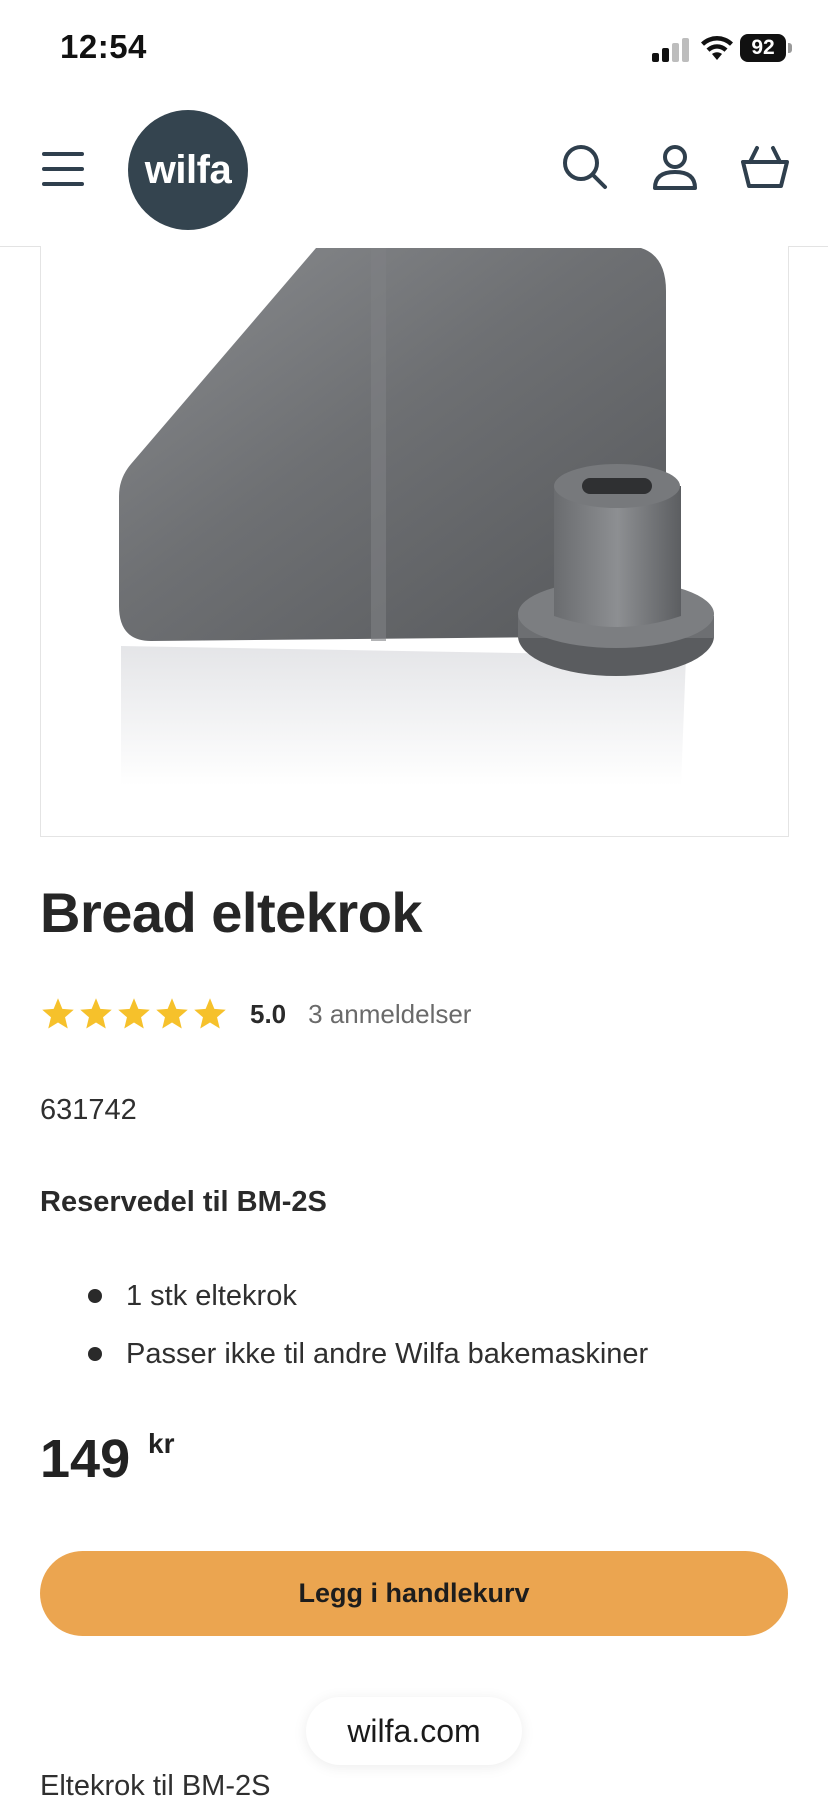 Image resolution: width=828 pixels, height=1803 pixels. I want to click on account-icon, so click(675, 167).